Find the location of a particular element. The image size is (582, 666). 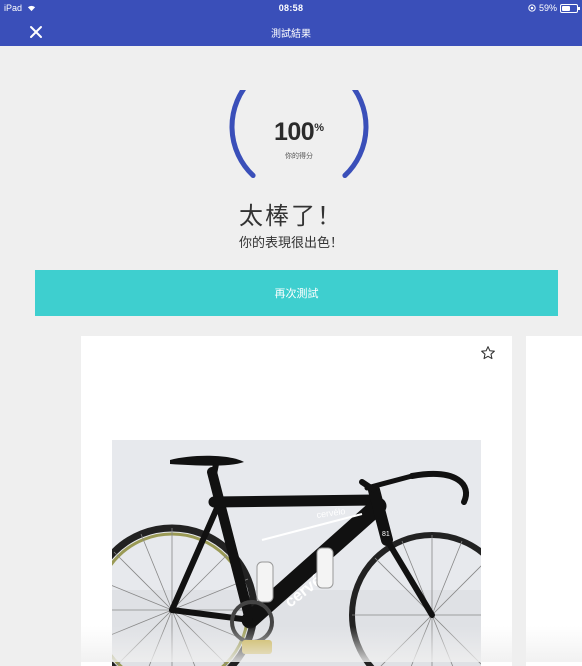

svg-text: 81 is located at coordinates (386, 534).